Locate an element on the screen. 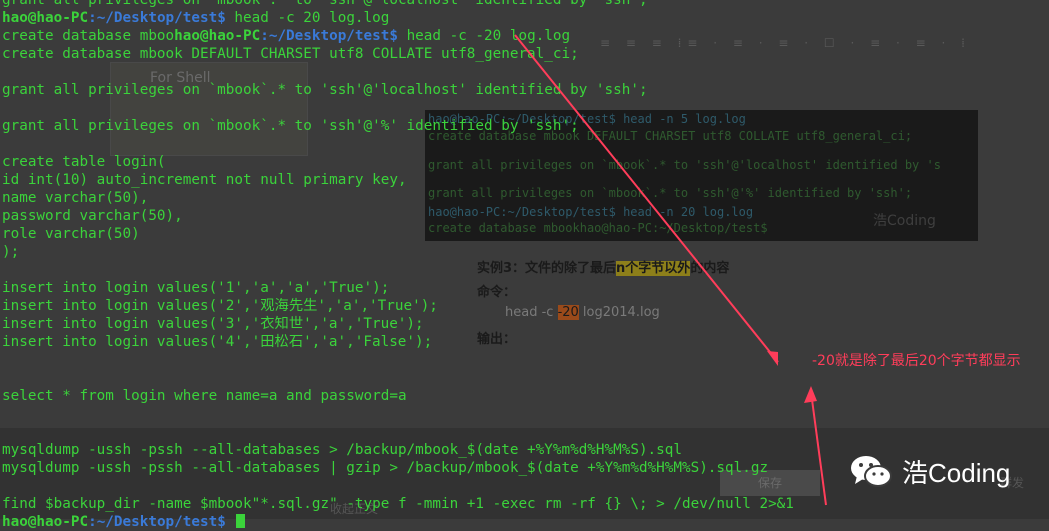 The height and width of the screenshot is (531, 1049). brand-watermark: 浩Coding is located at coordinates (930, 471).